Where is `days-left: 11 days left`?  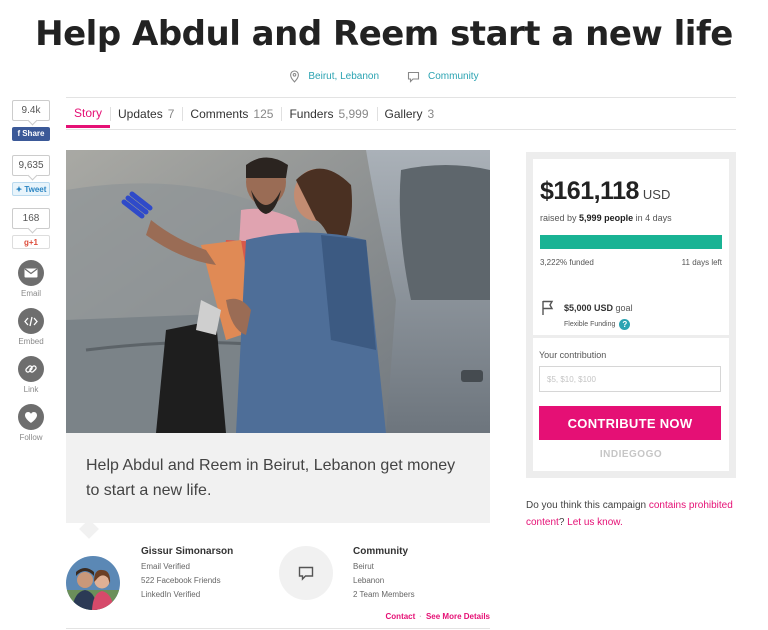
days-left: 11 days left is located at coordinates (701, 262).